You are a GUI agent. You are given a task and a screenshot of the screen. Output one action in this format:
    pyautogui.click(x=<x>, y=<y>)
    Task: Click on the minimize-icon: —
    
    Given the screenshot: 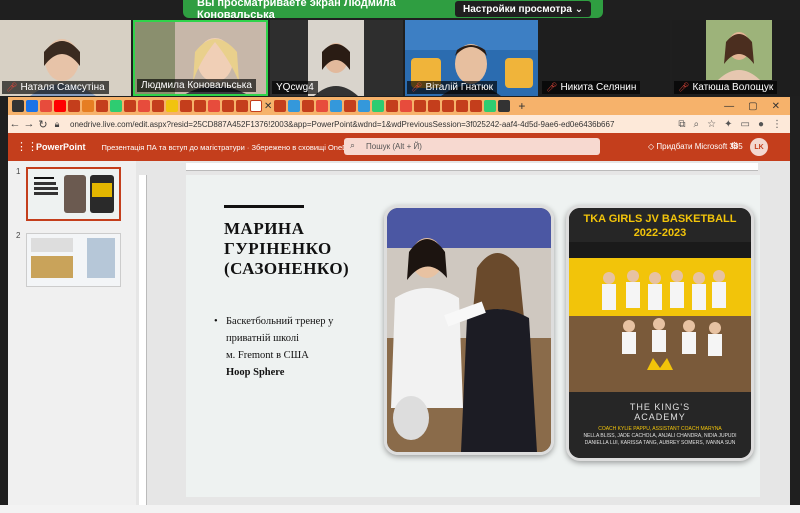 What is the action you would take?
    pyautogui.click(x=729, y=106)
    